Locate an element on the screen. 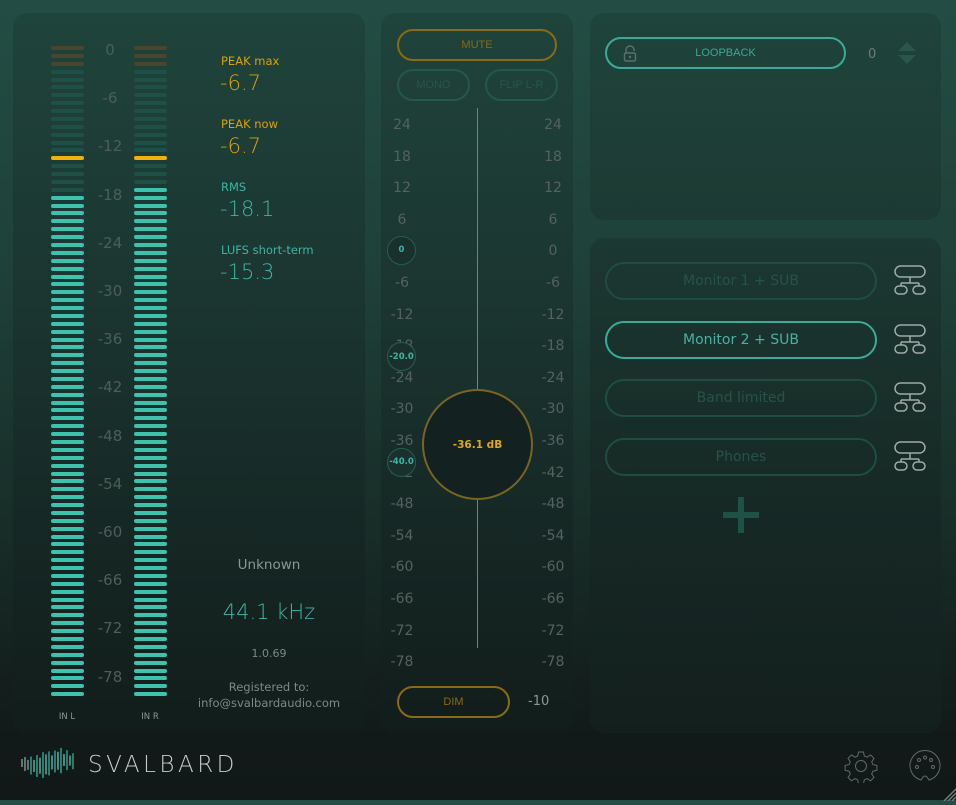  fader-tick-label: -6 is located at coordinates (402, 283).